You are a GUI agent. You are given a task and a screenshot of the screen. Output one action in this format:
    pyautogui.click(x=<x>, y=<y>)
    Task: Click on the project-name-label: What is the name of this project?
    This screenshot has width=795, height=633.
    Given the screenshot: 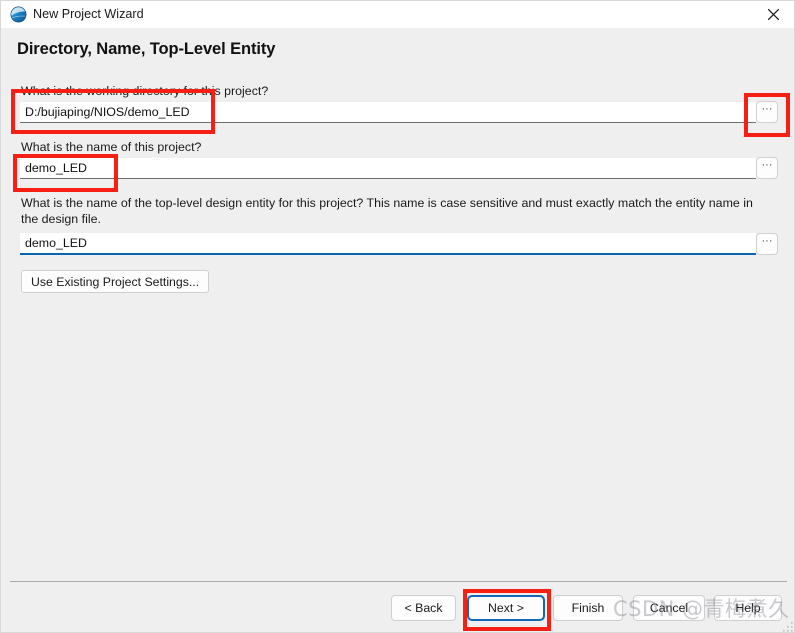 What is the action you would take?
    pyautogui.click(x=111, y=147)
    